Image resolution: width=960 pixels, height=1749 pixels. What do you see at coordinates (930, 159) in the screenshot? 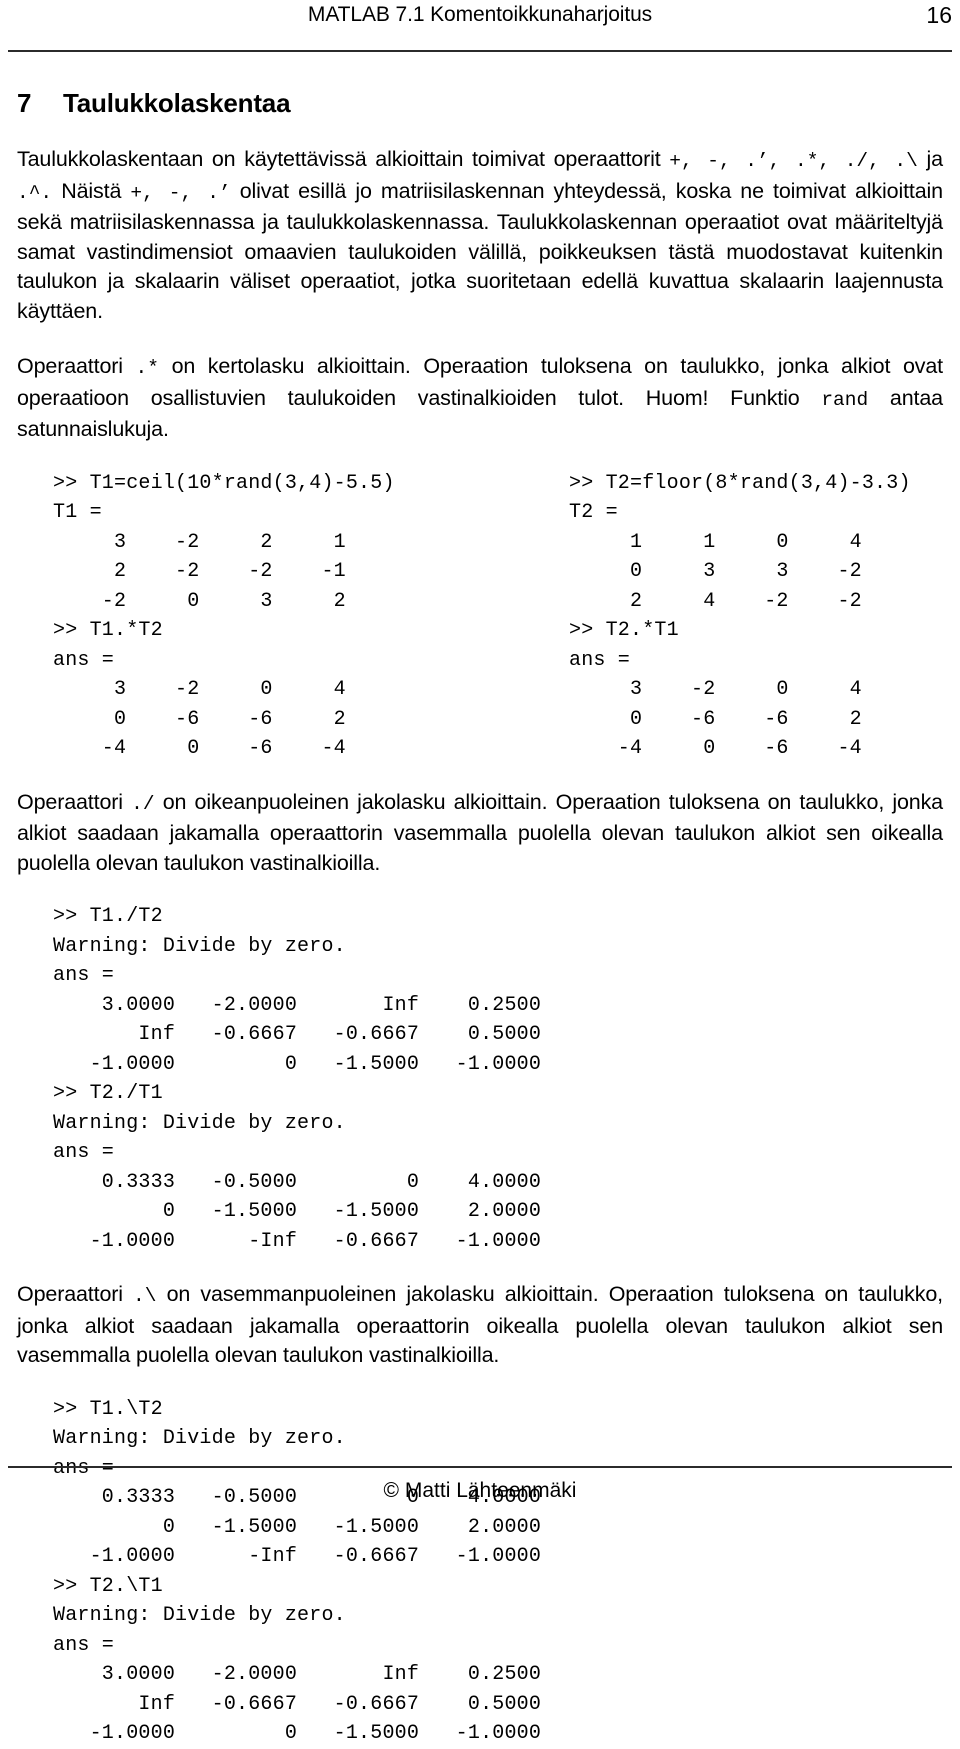
I see `intro-text-2: ja` at bounding box center [930, 159].